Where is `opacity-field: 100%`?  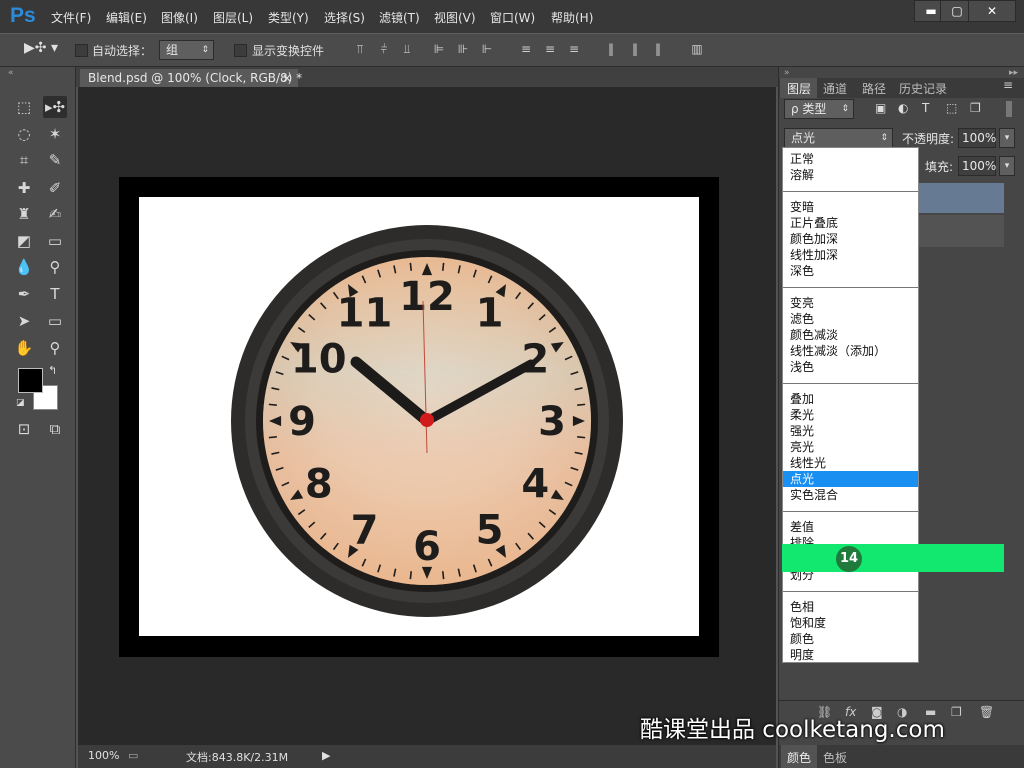 opacity-field: 100% is located at coordinates (977, 138).